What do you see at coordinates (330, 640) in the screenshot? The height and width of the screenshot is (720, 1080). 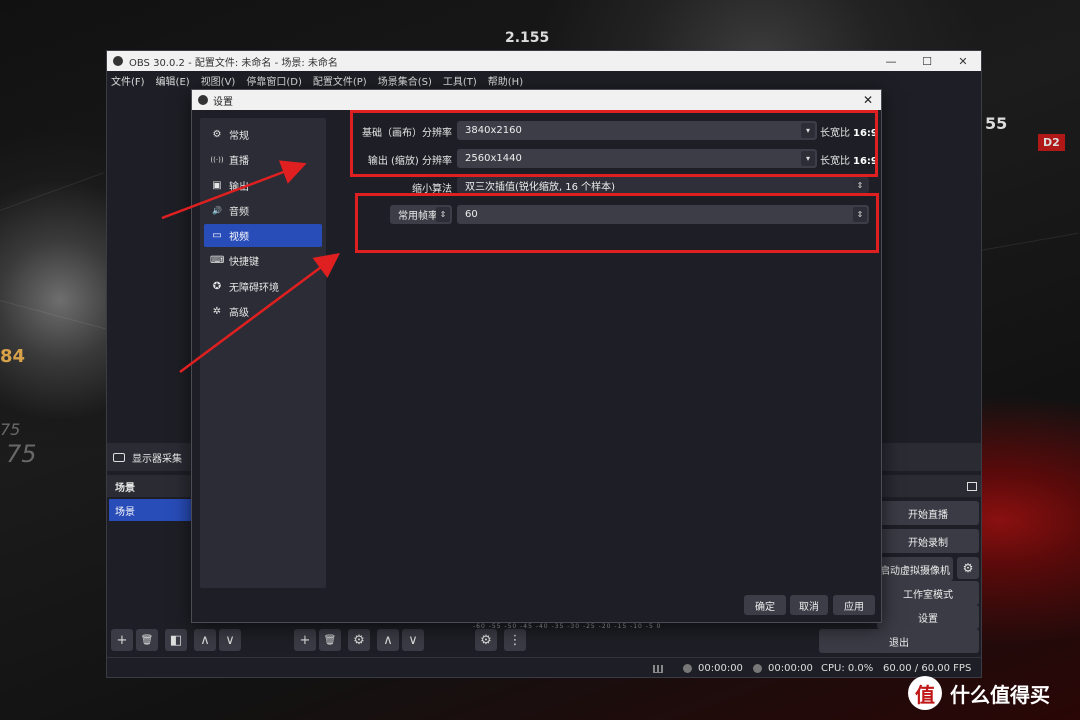 I see `remove-source-button: 🗑` at bounding box center [330, 640].